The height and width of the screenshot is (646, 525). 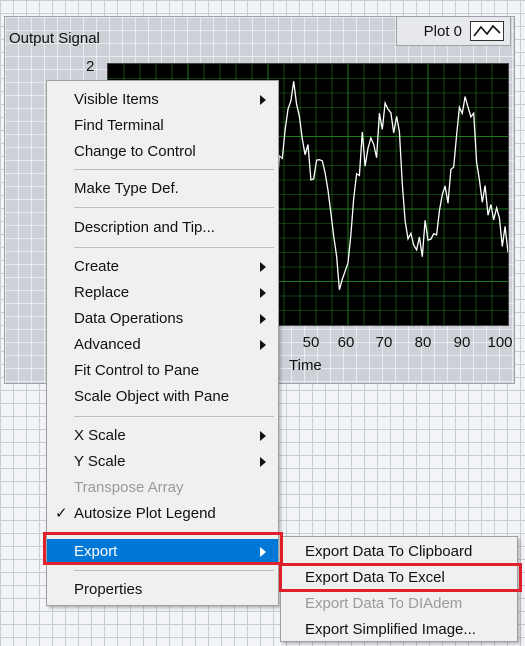 What do you see at coordinates (137, 370) in the screenshot?
I see `menu-item-label: Fit Control to Pane` at bounding box center [137, 370].